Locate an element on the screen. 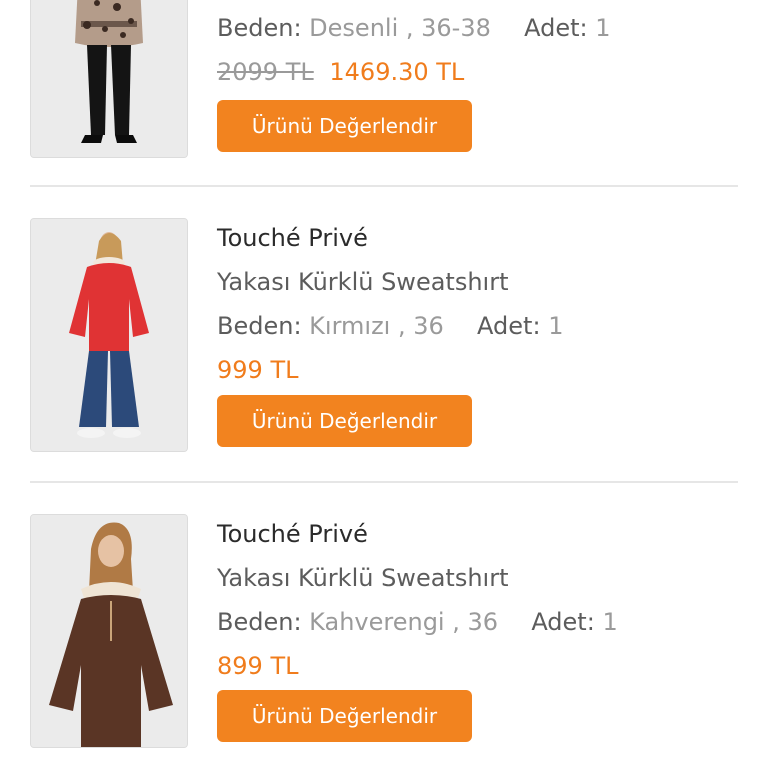 Image resolution: width=768 pixels, height=768 pixels. product-photo-leopard-jacket is located at coordinates (109, 78).